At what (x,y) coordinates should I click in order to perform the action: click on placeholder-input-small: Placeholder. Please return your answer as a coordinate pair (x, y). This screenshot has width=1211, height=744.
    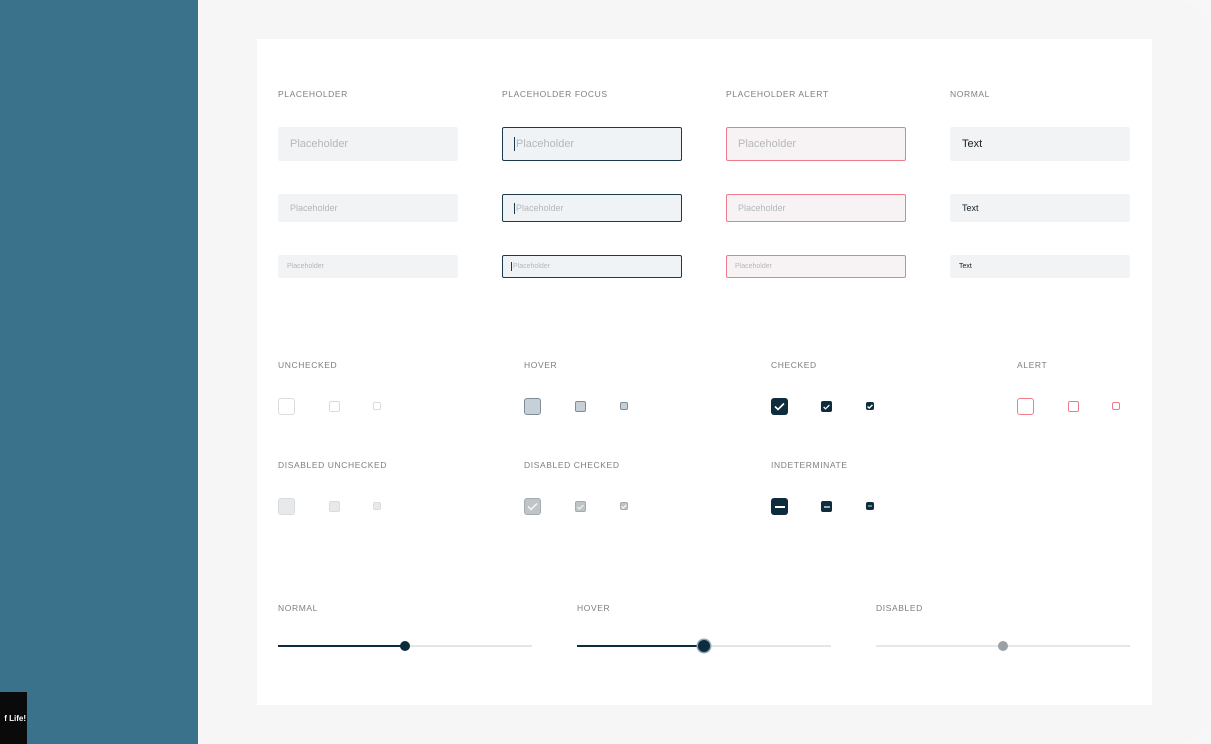
    Looking at the image, I should click on (368, 266).